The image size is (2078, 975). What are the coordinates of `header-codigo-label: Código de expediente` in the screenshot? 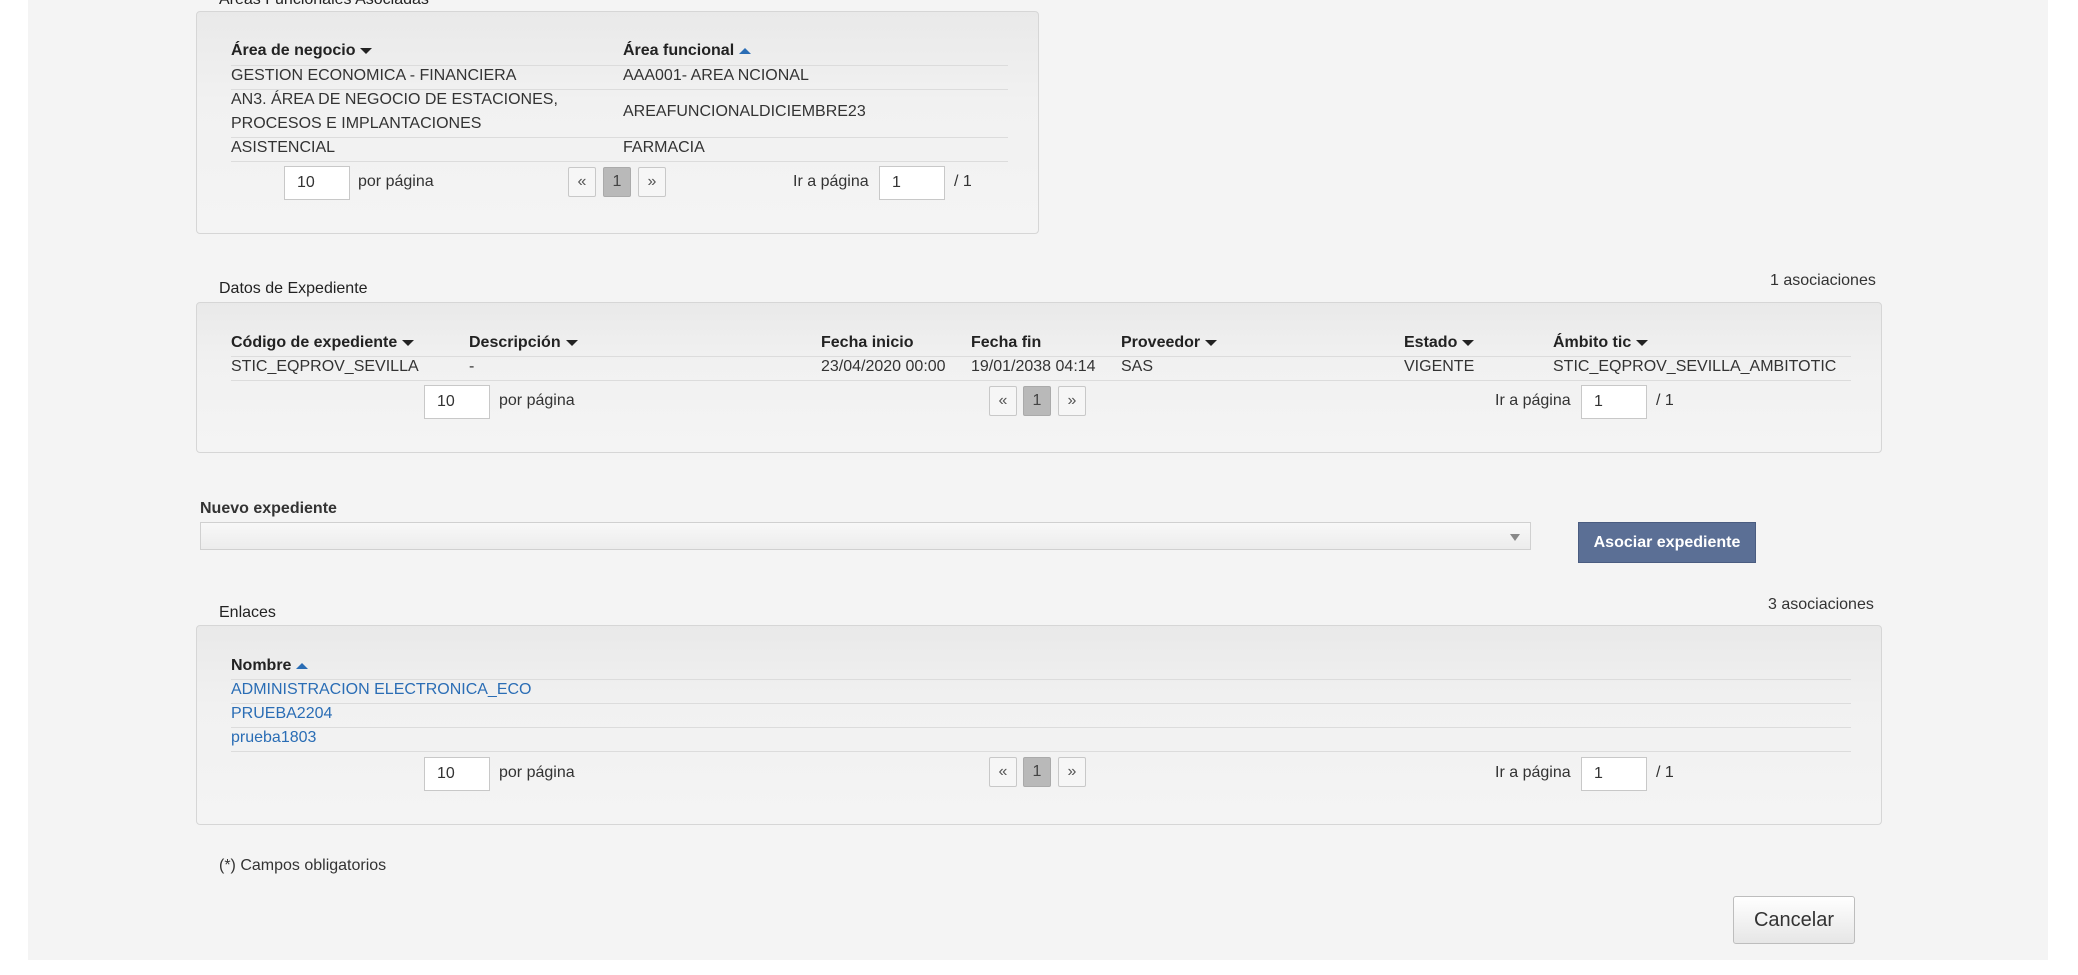 It's located at (314, 342).